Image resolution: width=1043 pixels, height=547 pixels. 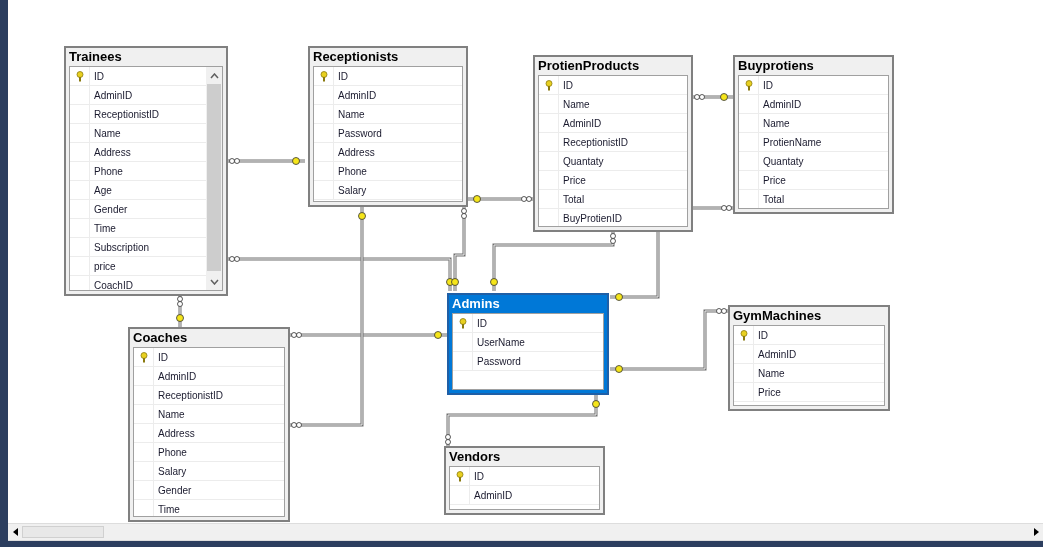 I want to click on database-table: ProtienProducts ID Name AdminID ReceptionistID Quantaty Price Total BuyProtienID, so click(x=613, y=143).